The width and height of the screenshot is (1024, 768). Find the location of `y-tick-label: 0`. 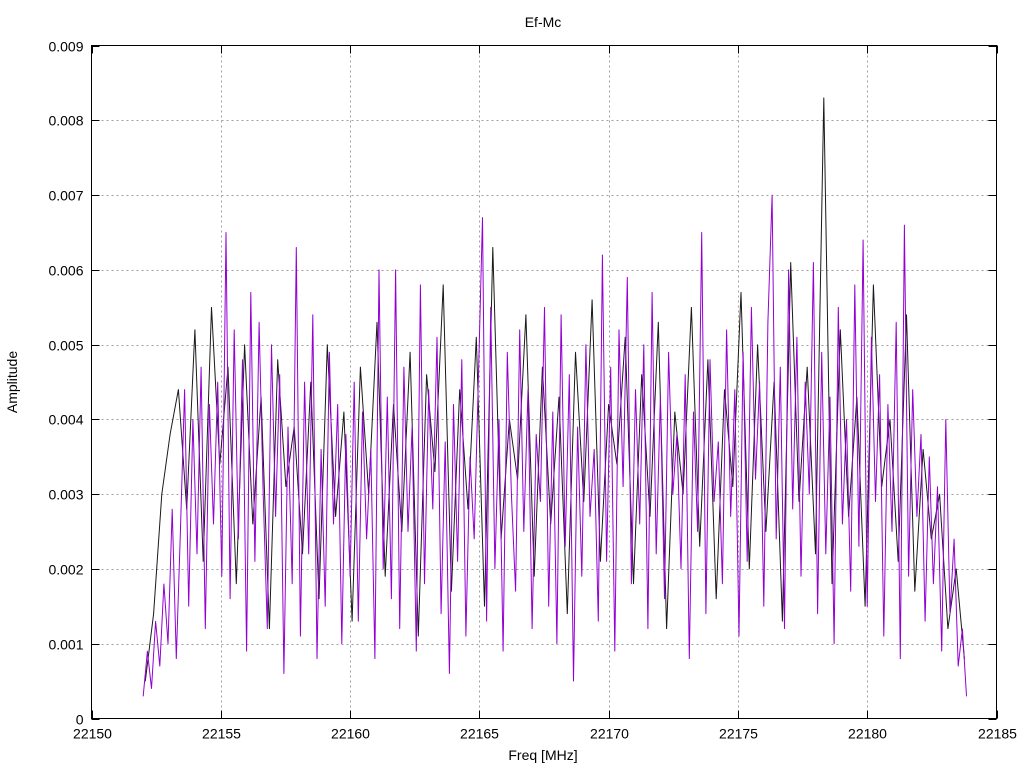

y-tick-label: 0 is located at coordinates (80, 720).